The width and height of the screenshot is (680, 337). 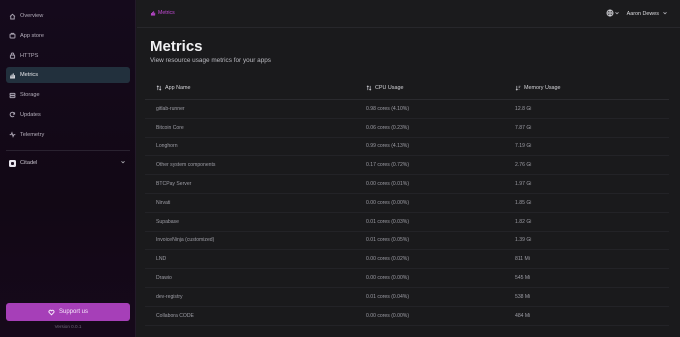 I want to click on table-row: BTCPay Server 0.00 cores (0.01%) 1.97 Gi, so click(x=407, y=184).